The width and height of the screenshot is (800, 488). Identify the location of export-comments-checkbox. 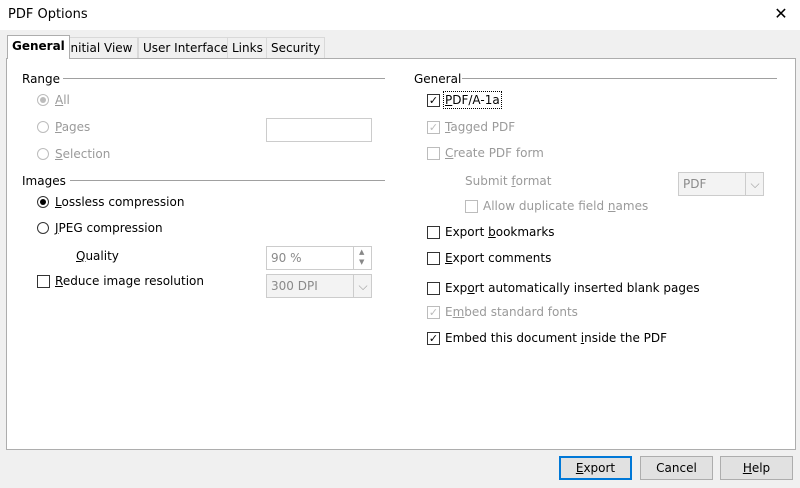
(433, 258).